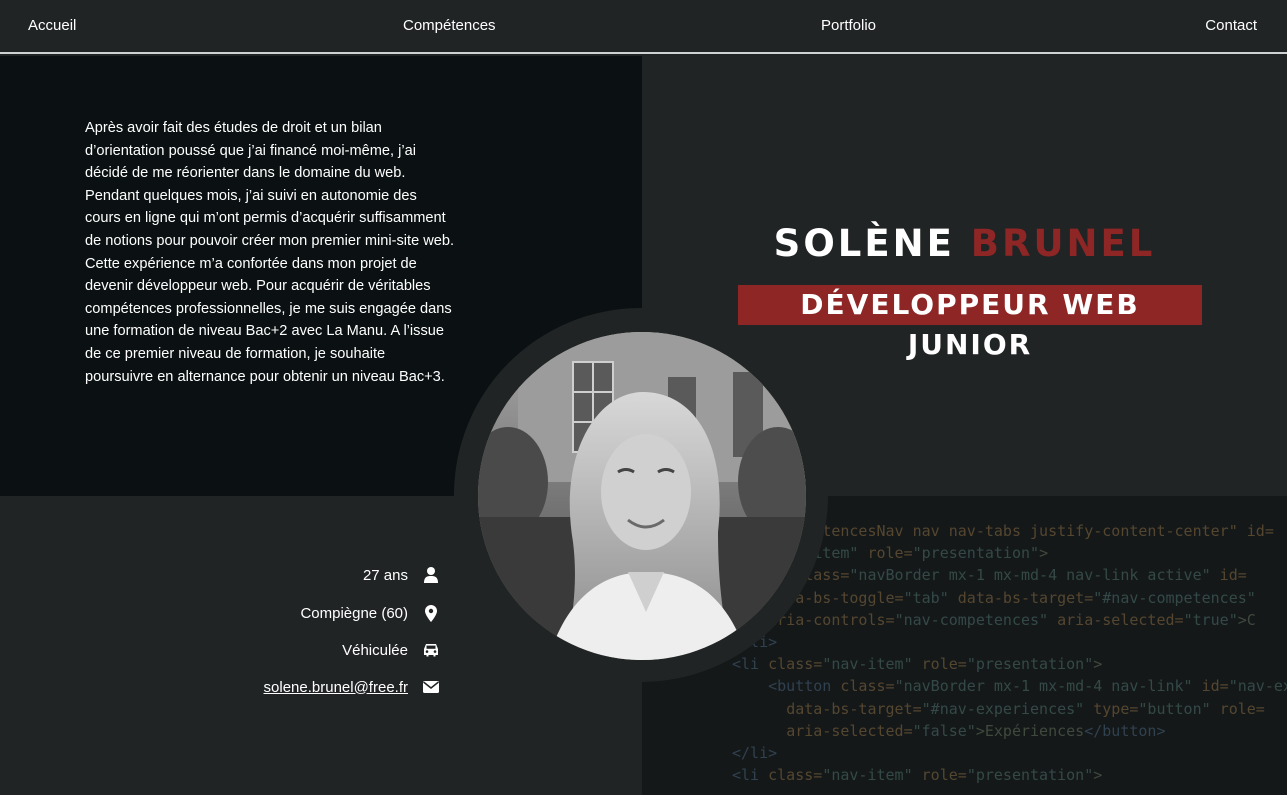 The width and height of the screenshot is (1287, 795). I want to click on email-link: solene.brunel@free.fr, so click(336, 687).